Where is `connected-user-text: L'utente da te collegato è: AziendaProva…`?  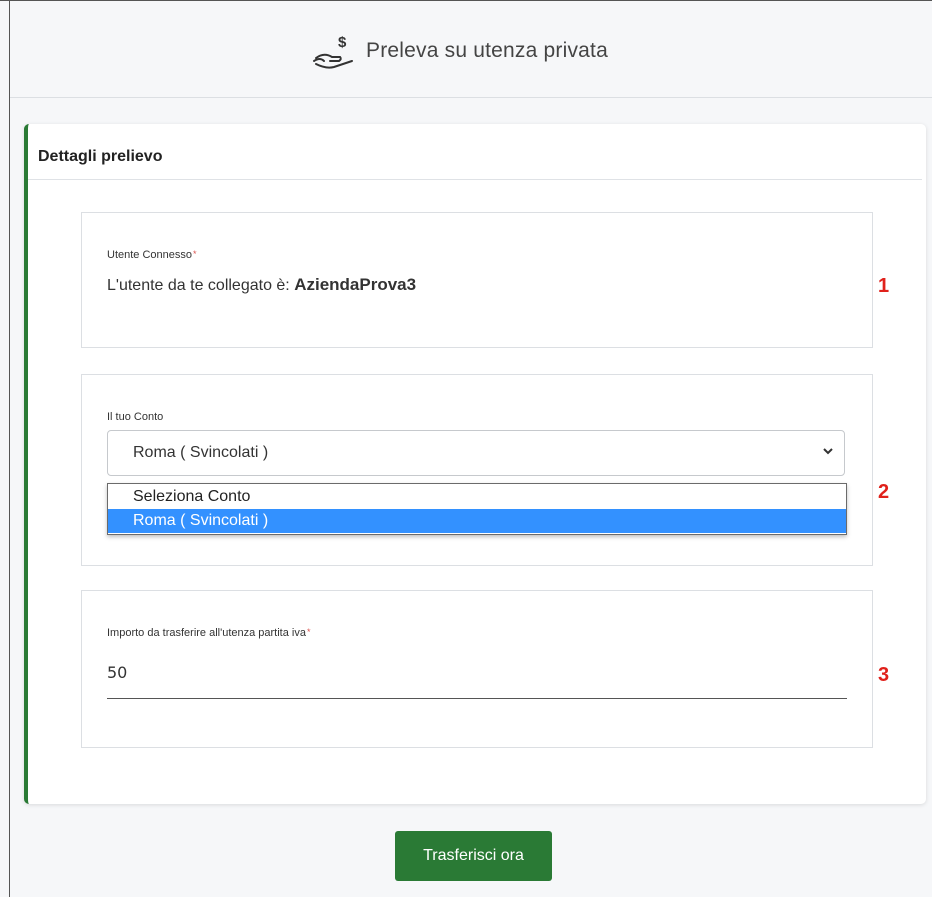
connected-user-text: L'utente da te collegato è: AziendaProva… is located at coordinates (261, 285).